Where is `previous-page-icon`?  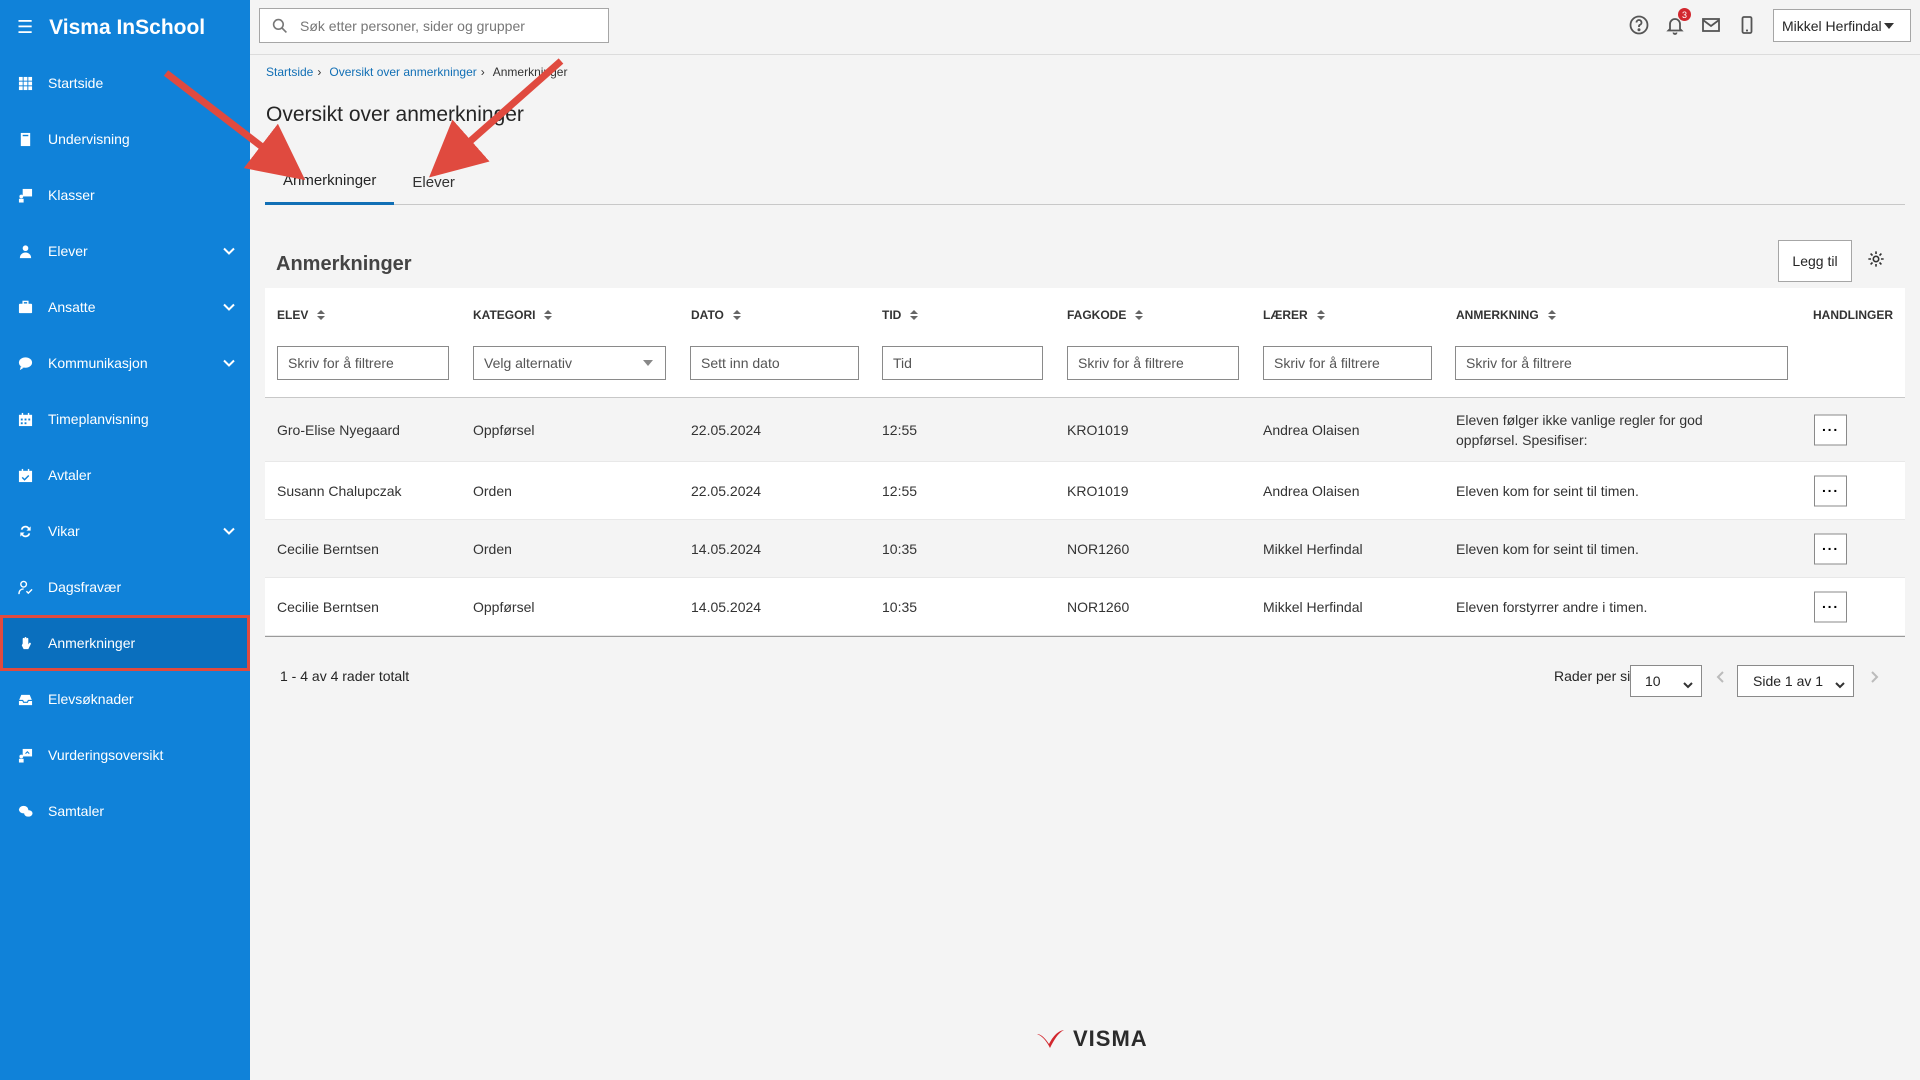 previous-page-icon is located at coordinates (1721, 676).